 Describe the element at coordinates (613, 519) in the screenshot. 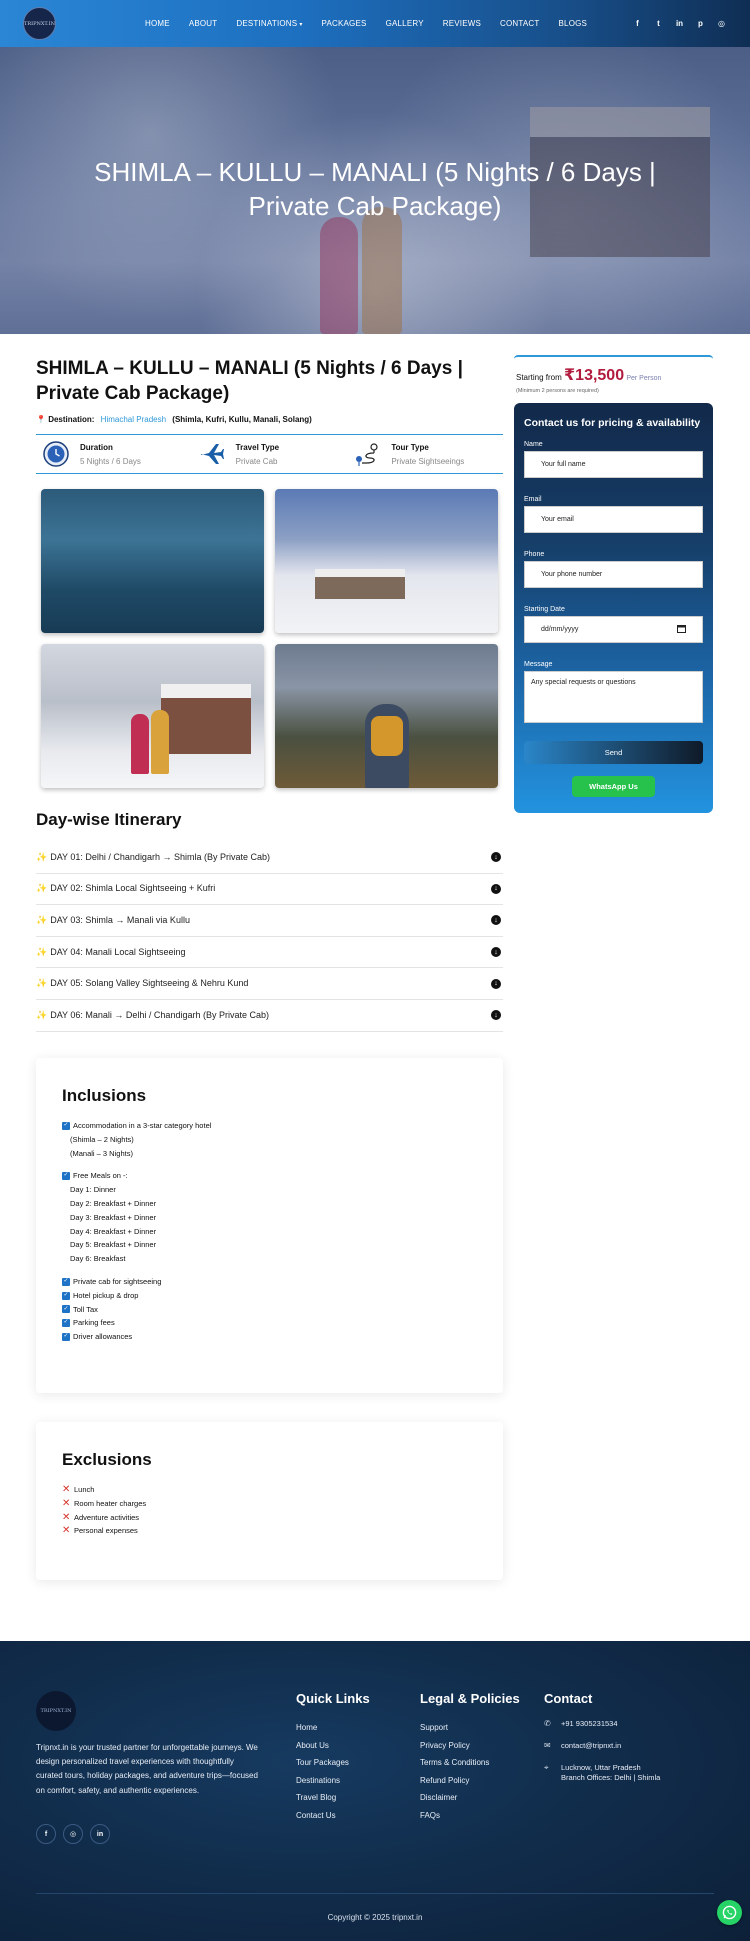

I see `email-input: Your email` at that location.